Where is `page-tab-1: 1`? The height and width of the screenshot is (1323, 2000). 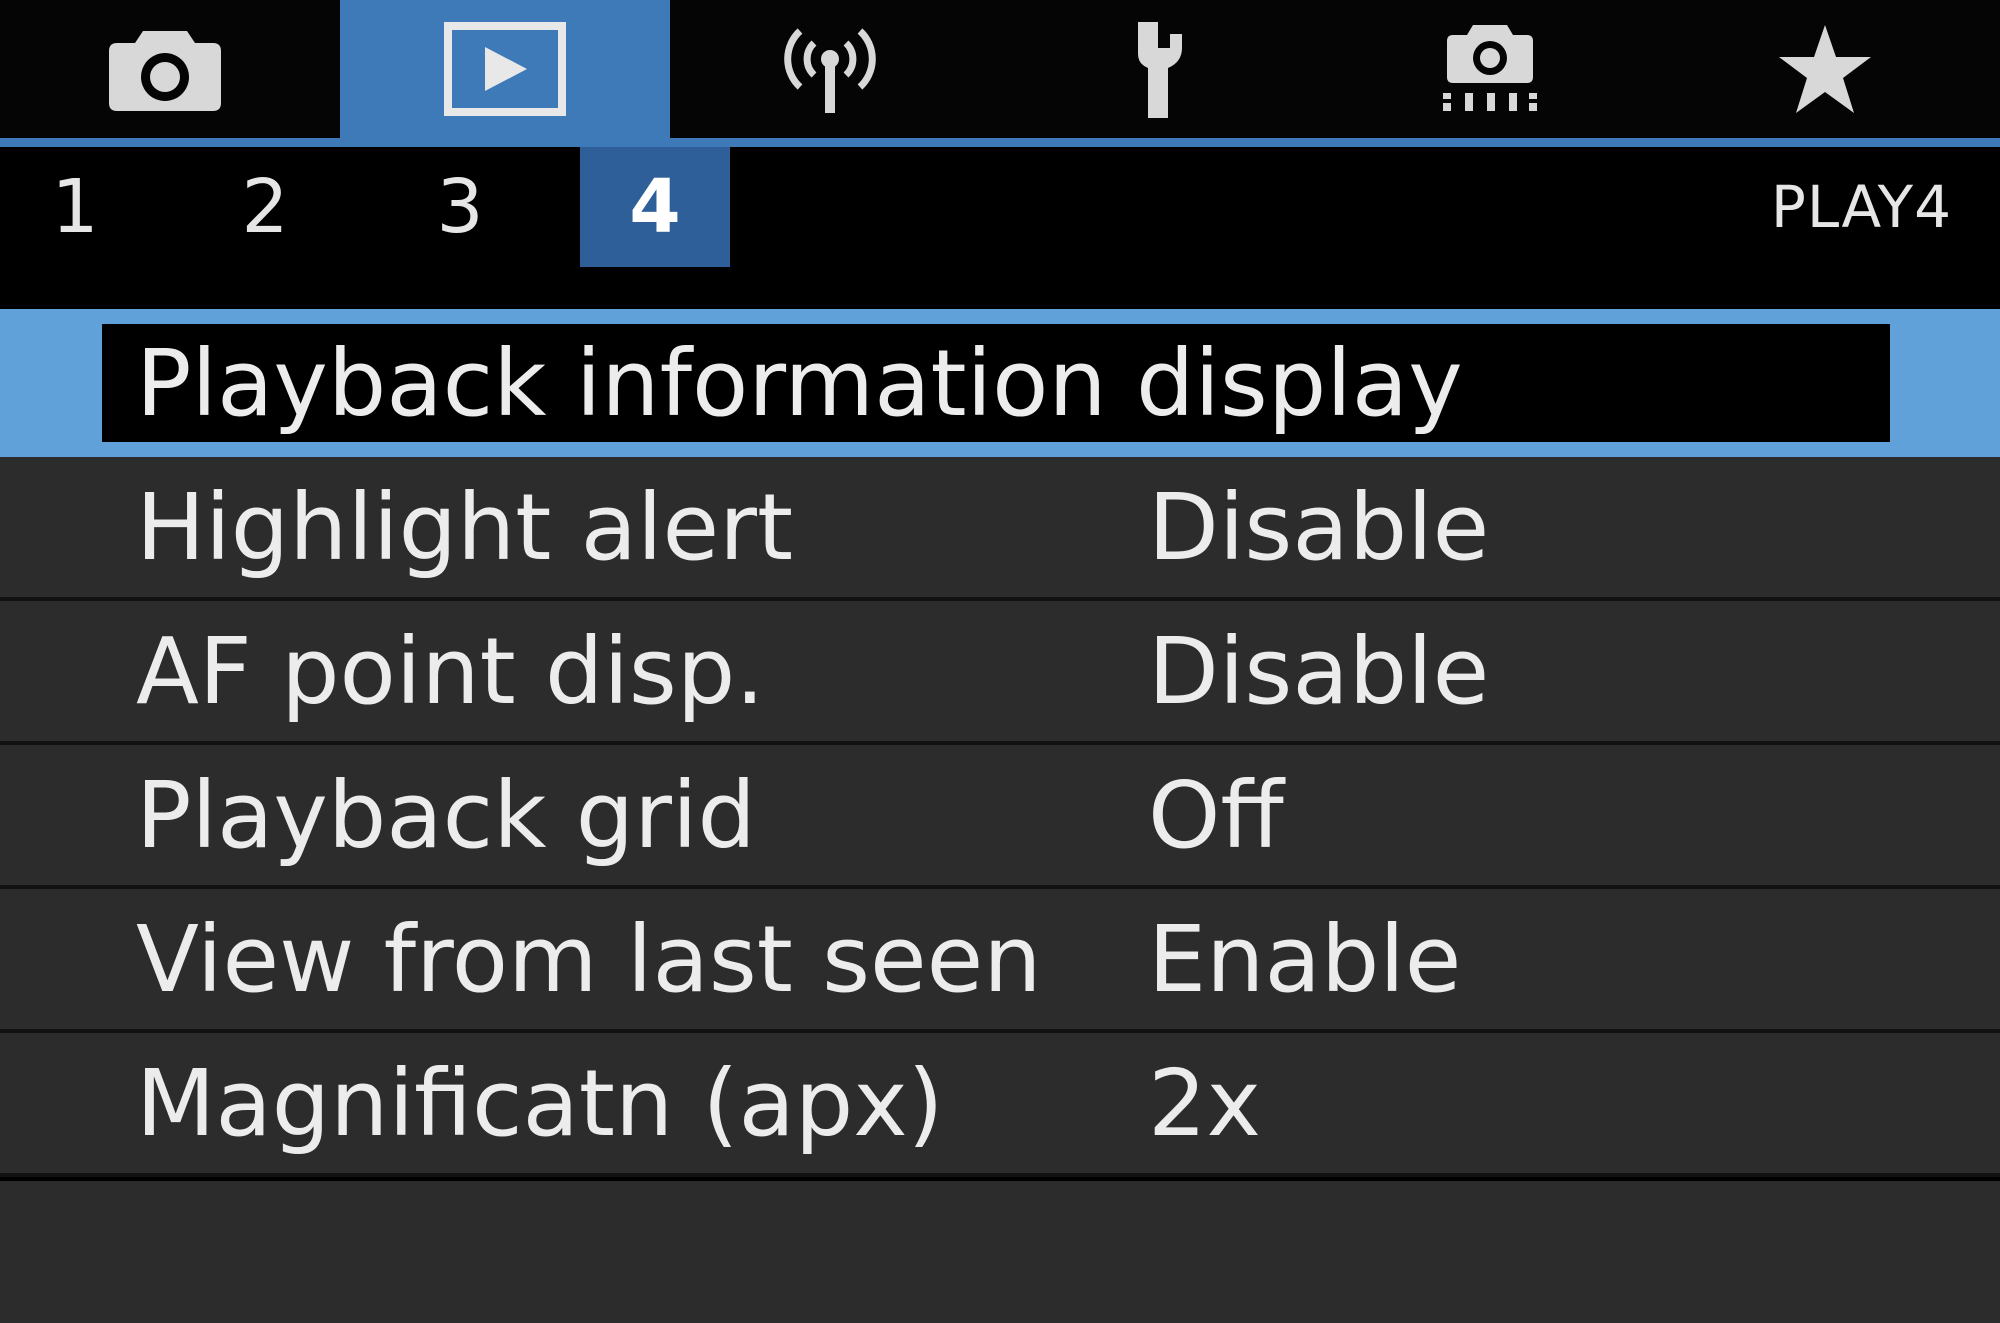
page-tab-1: 1 is located at coordinates (75, 207).